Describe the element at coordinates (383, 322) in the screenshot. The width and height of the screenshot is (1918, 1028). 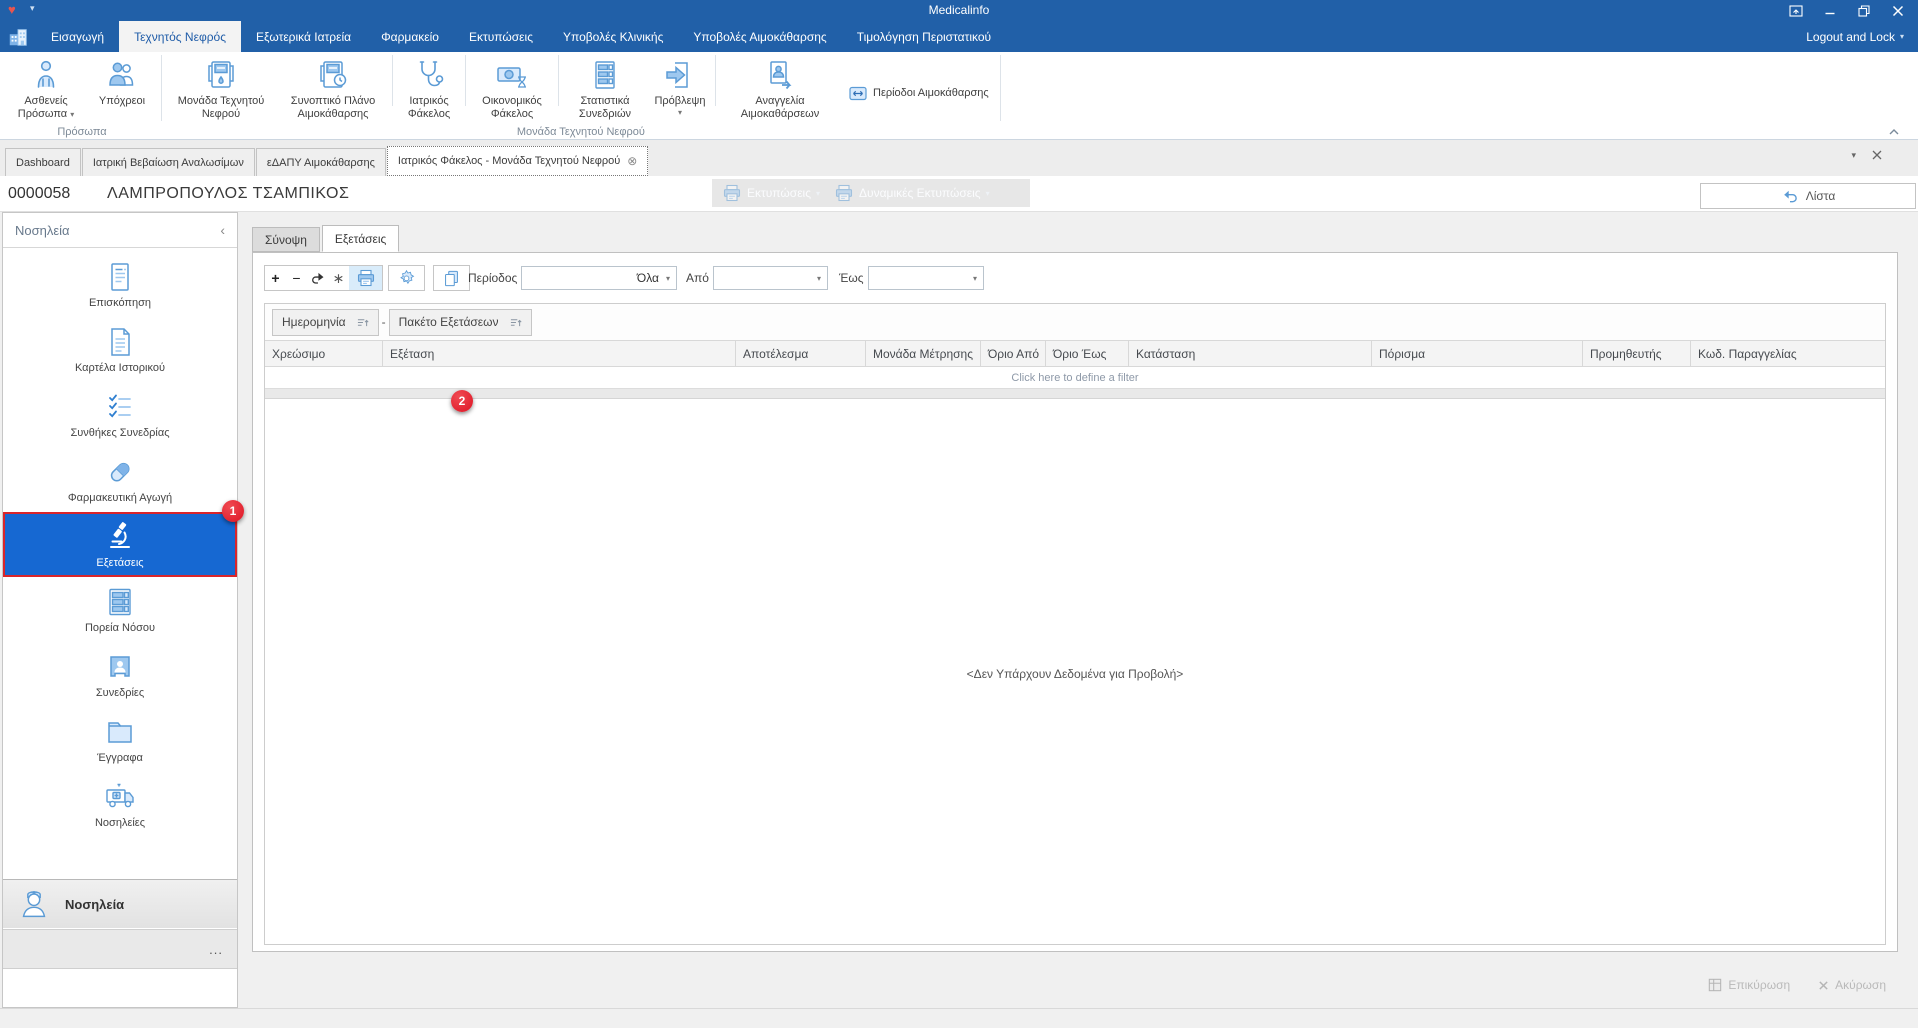
I see `group-connector: -` at that location.